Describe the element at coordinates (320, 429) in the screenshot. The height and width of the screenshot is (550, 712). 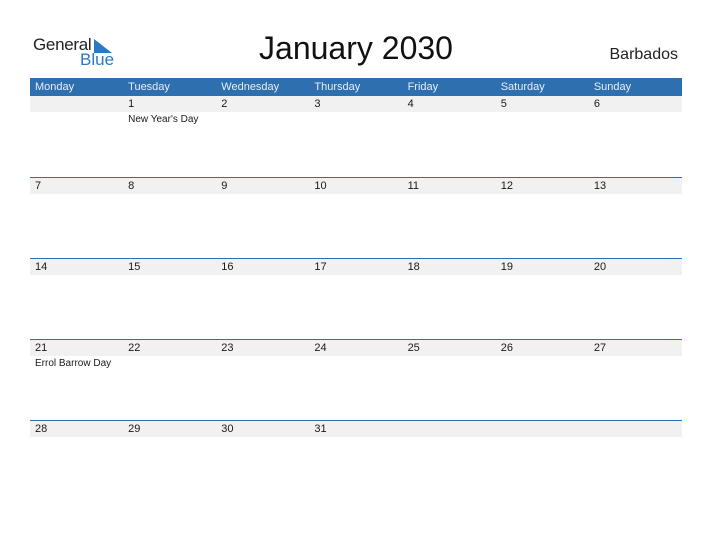
I see `day-number: 31` at that location.